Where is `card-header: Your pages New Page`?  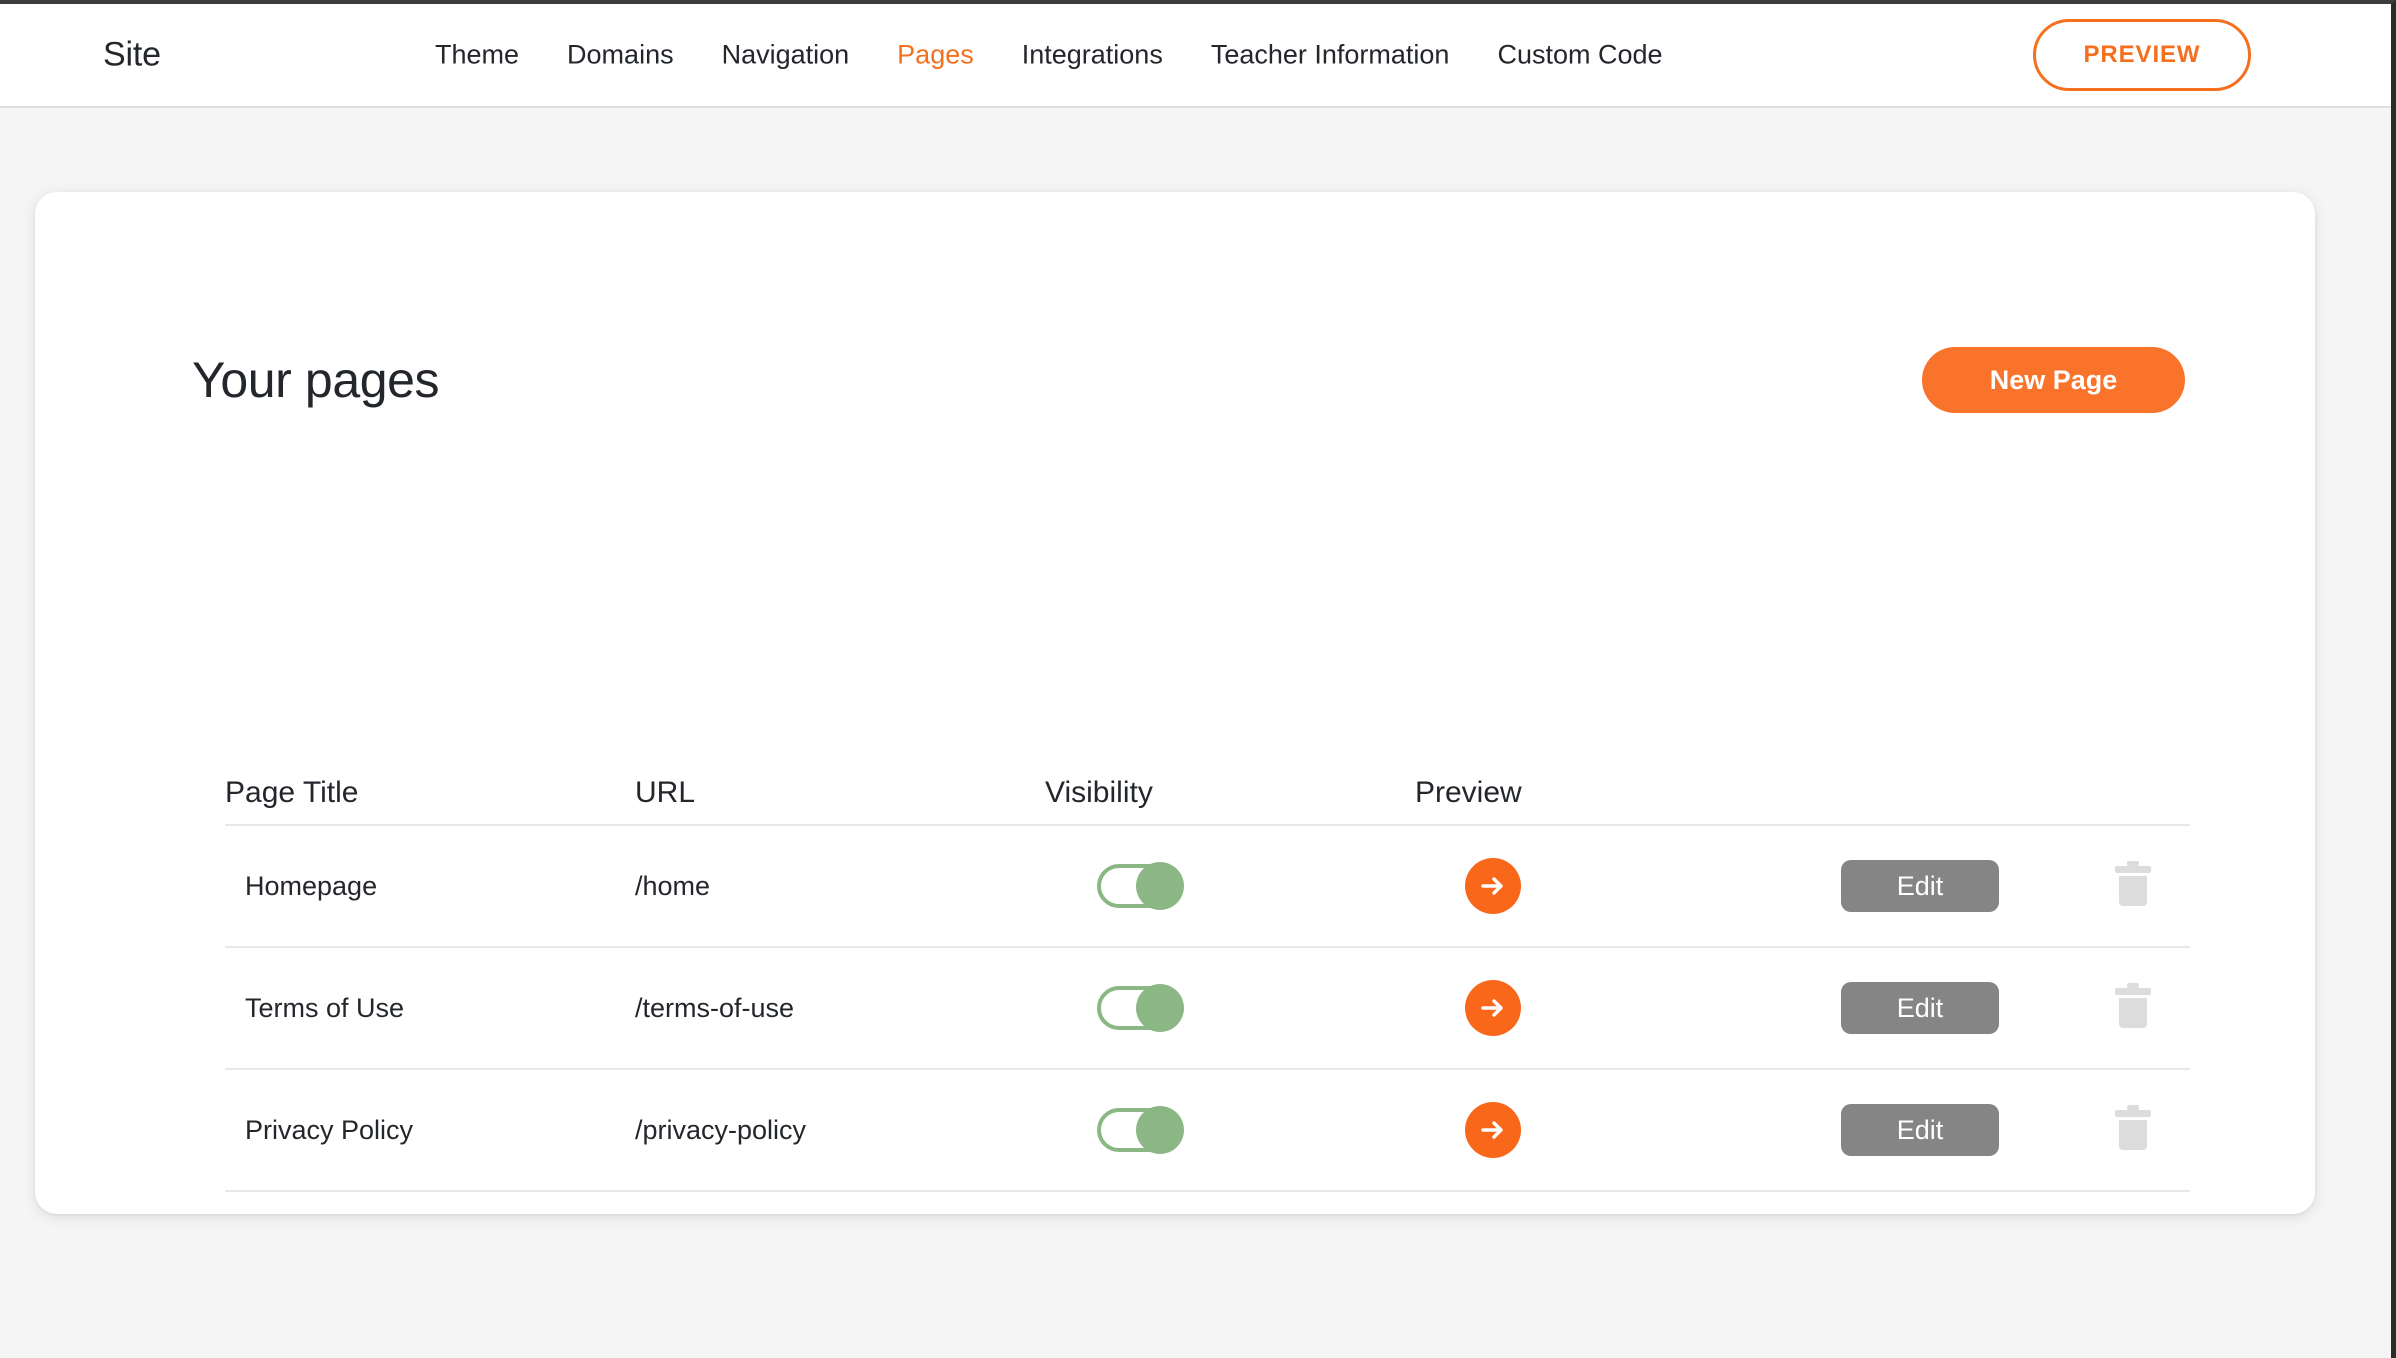 card-header: Your pages New Page is located at coordinates (1188, 380).